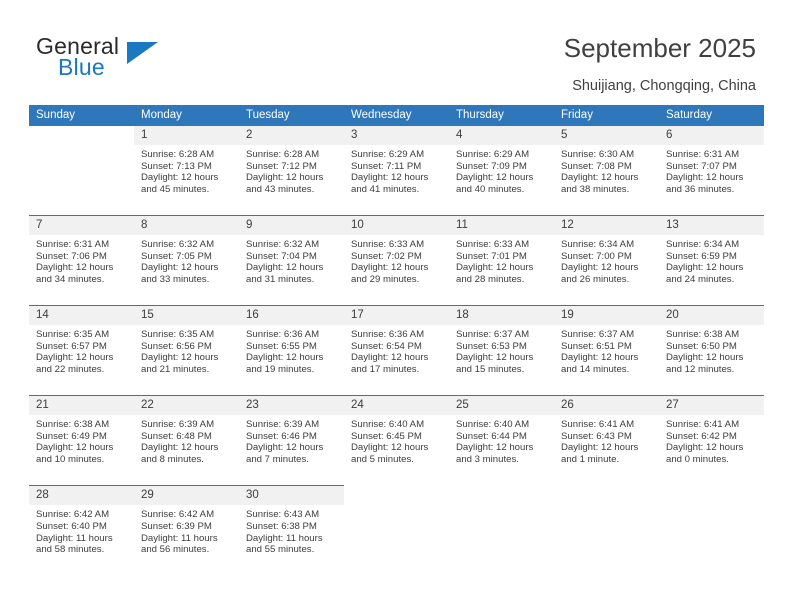 The image size is (792, 612). I want to click on day-number, so click(606, 495).